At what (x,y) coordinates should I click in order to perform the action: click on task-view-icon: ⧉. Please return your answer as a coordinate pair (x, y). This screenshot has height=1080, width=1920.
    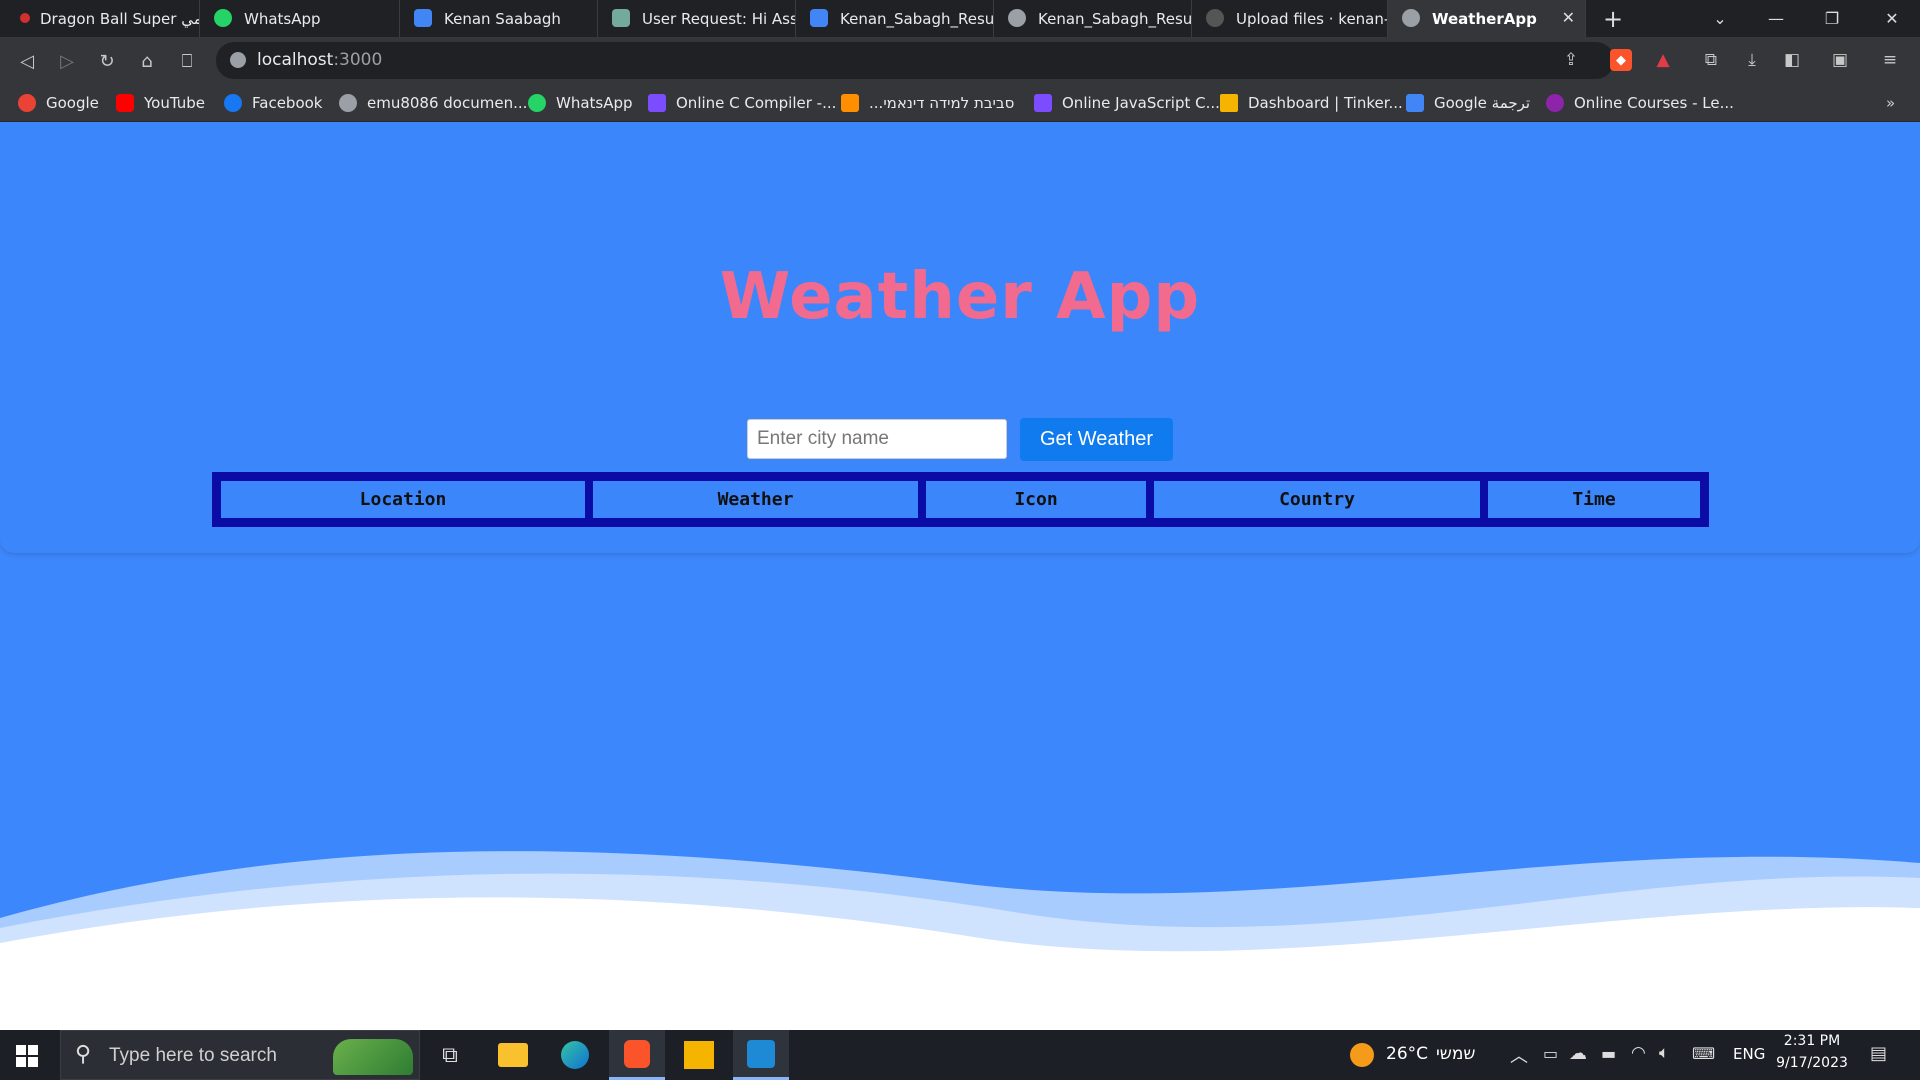
    Looking at the image, I should click on (450, 1055).